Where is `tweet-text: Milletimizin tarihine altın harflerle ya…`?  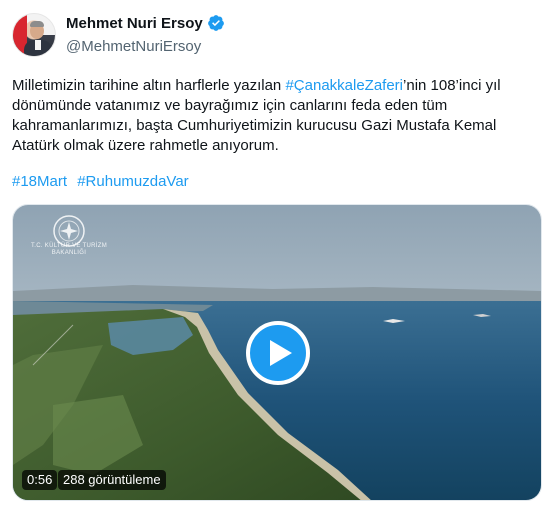 tweet-text: Milletimizin tarihine altın harflerle ya… is located at coordinates (256, 115).